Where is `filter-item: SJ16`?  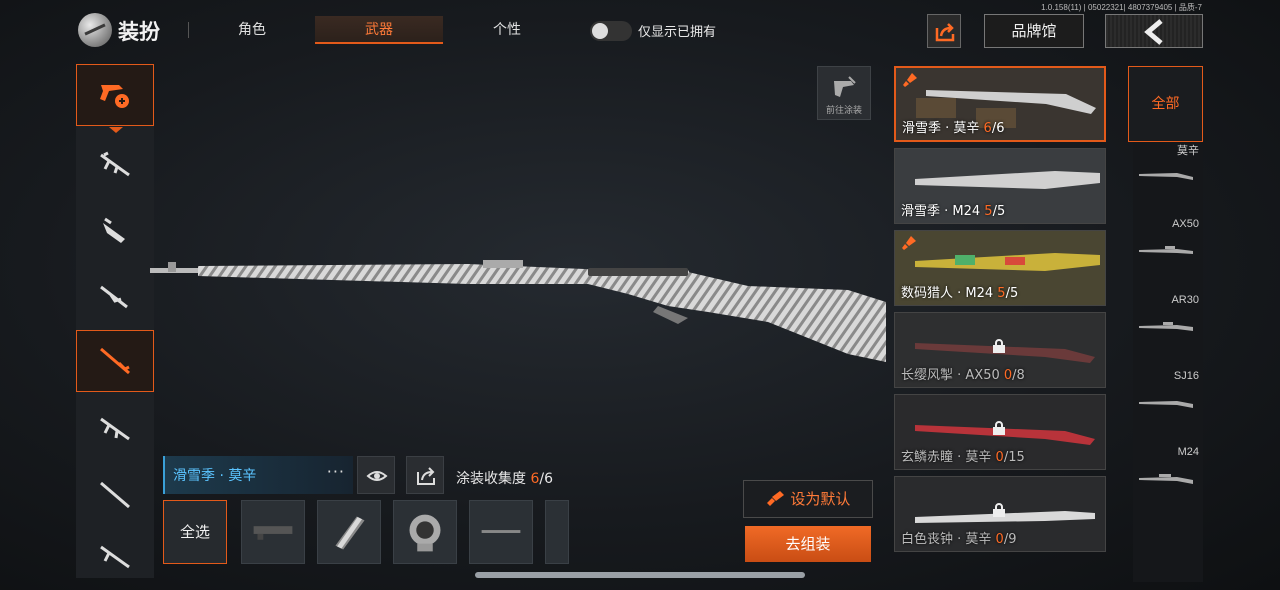
filter-item: SJ16 is located at coordinates (1168, 408).